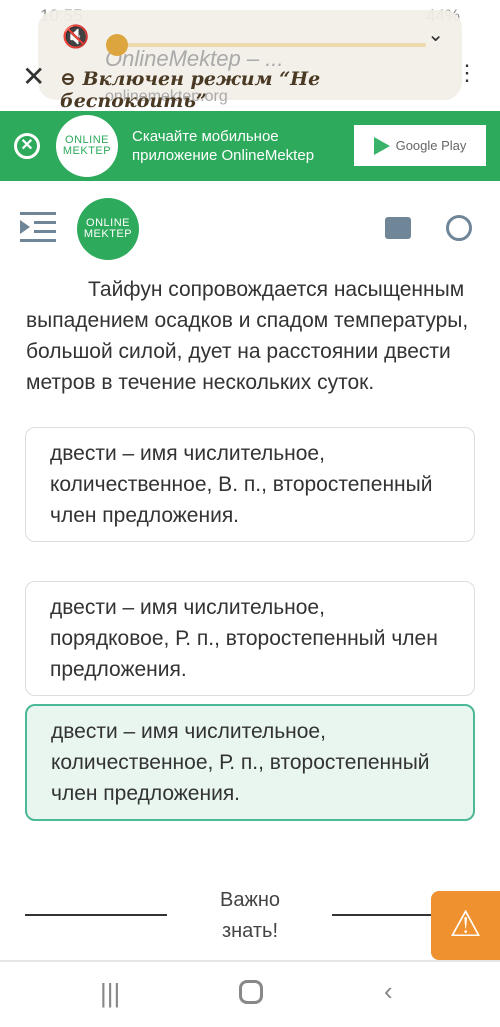  I want to click on recent-apps-icon: |||, so click(110, 993).